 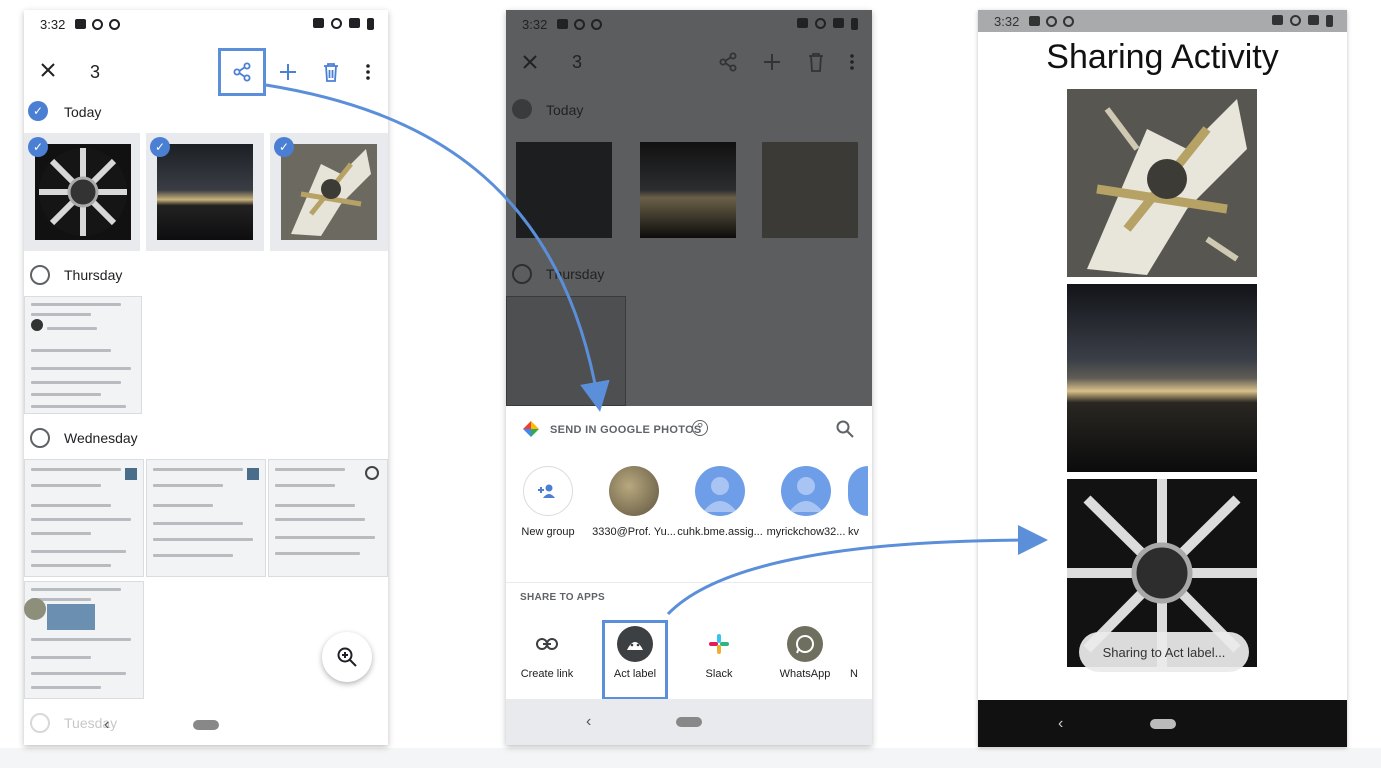 What do you see at coordinates (437, 247) in the screenshot?
I see `arrow-share-to-sheet` at bounding box center [437, 247].